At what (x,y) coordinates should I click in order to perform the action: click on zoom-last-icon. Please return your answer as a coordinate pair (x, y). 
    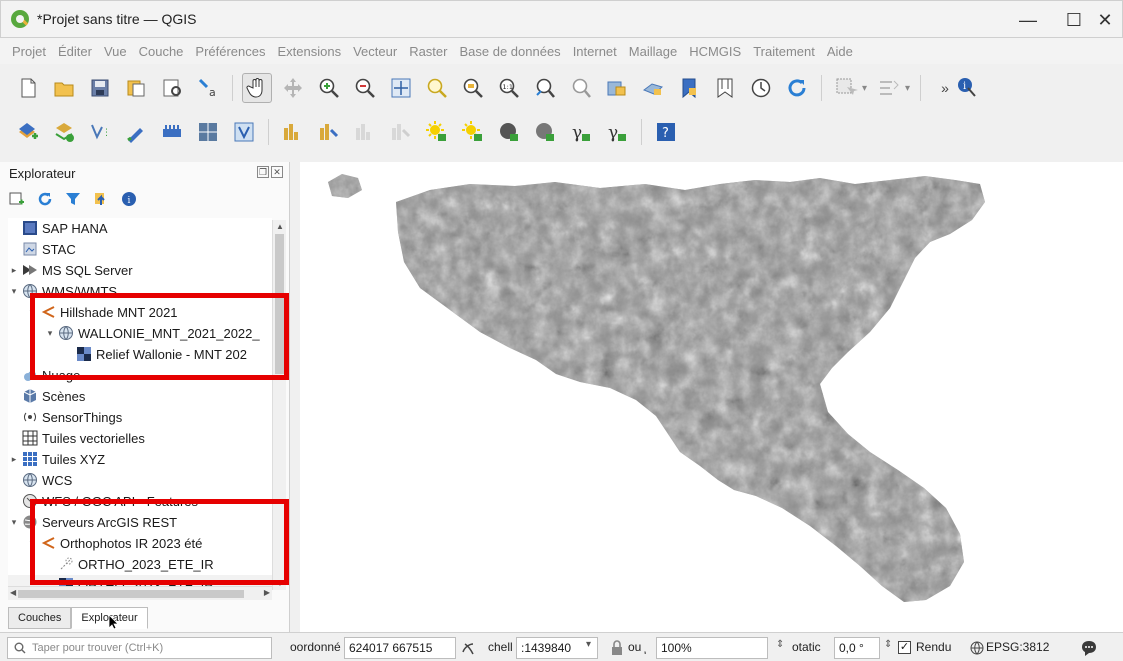
    Looking at the image, I should click on (545, 88).